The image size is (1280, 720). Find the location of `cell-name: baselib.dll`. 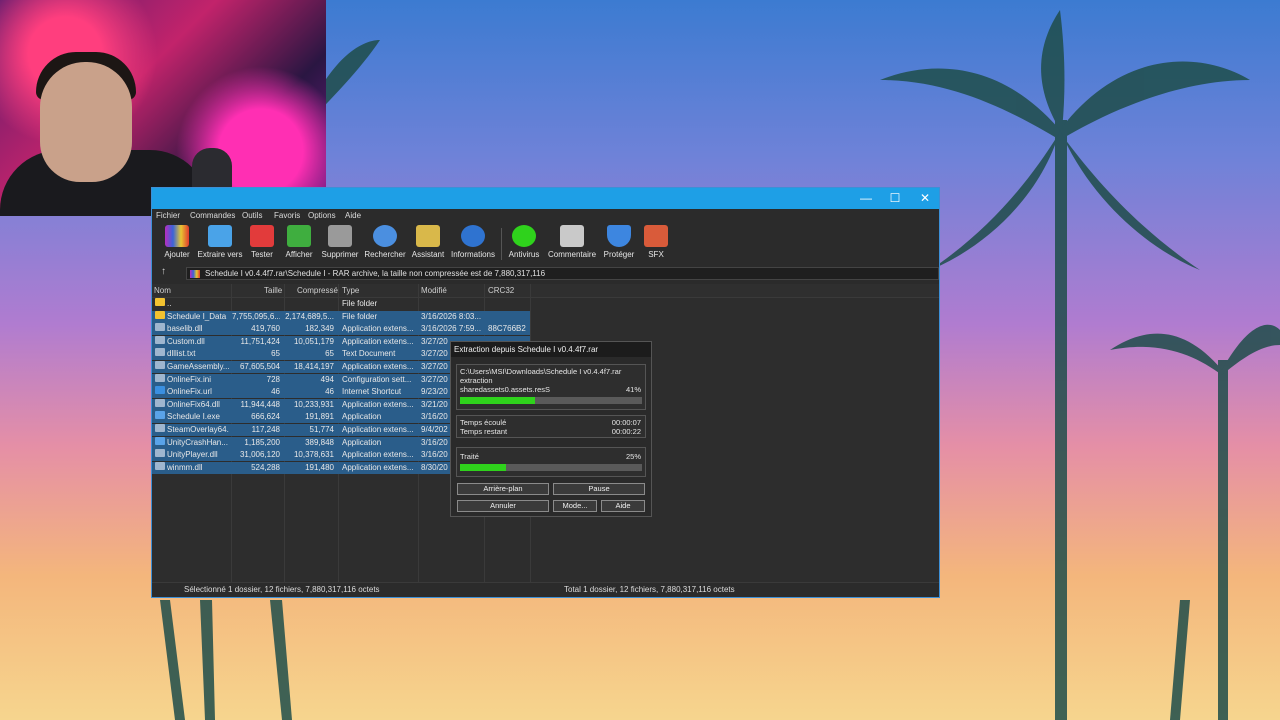

cell-name: baselib.dll is located at coordinates (185, 329).